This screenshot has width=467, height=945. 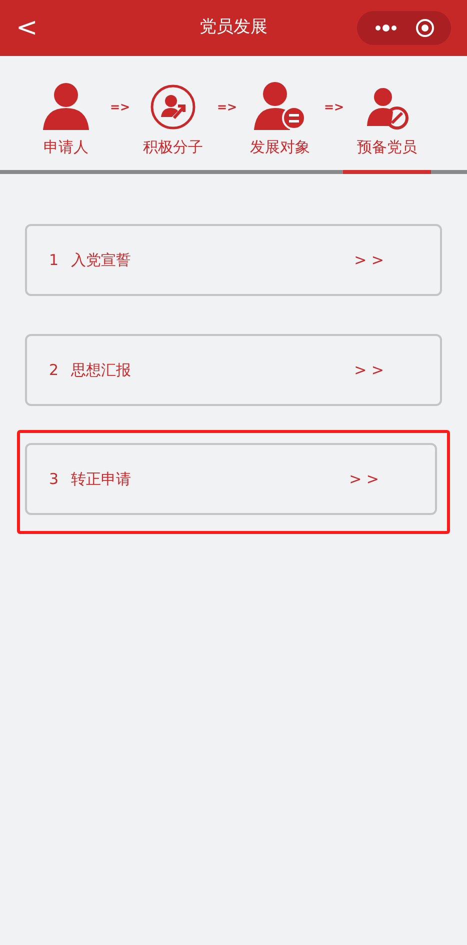 What do you see at coordinates (54, 370) in the screenshot?
I see `item-number: 2` at bounding box center [54, 370].